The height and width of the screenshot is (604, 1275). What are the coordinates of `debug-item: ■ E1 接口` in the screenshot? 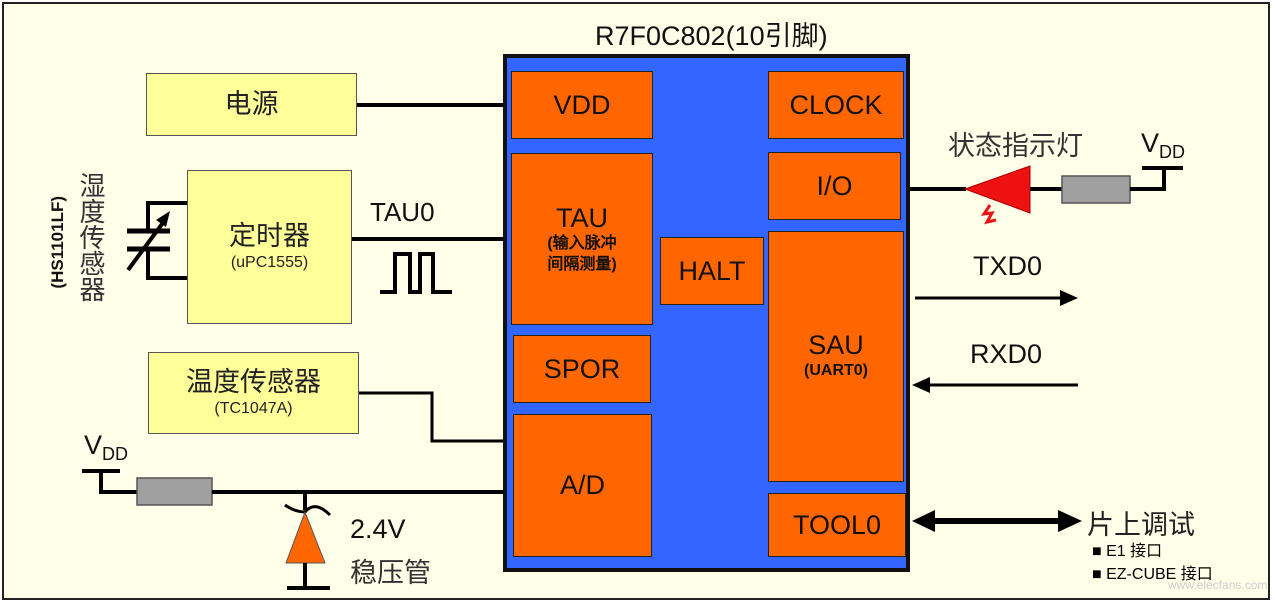 It's located at (1152, 551).